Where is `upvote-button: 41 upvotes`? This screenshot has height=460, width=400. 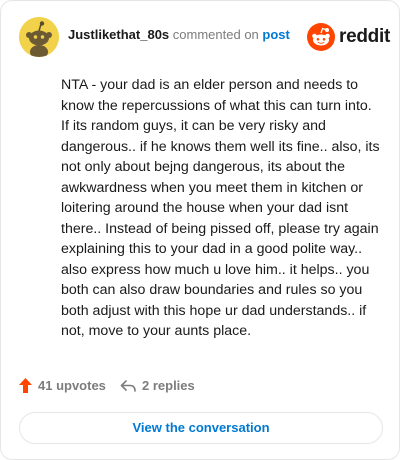 upvote-button: 41 upvotes is located at coordinates (62, 385).